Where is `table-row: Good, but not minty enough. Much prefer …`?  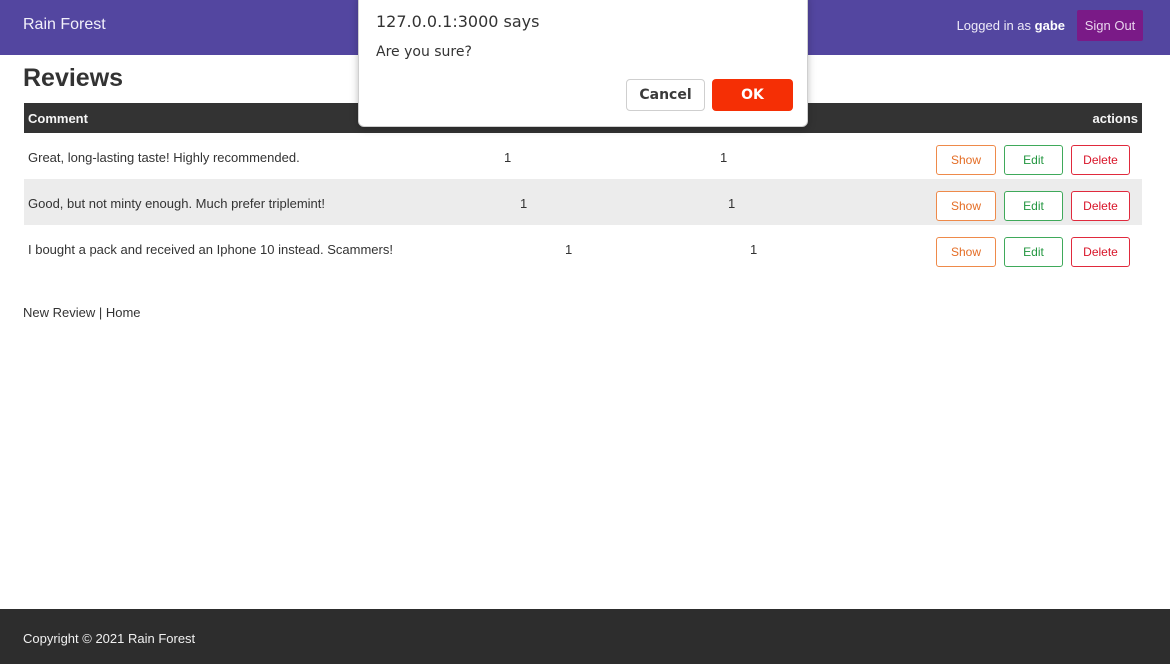
table-row: Good, but not minty enough. Much prefer … is located at coordinates (583, 202).